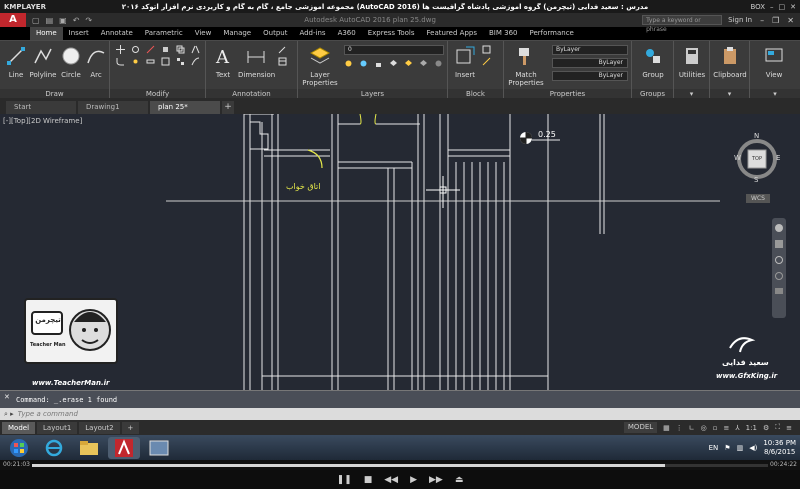  Describe the element at coordinates (779, 260) in the screenshot. I see `zoom-icon` at that location.